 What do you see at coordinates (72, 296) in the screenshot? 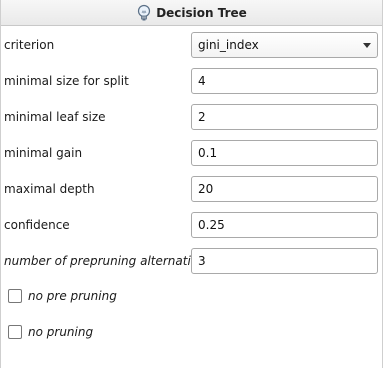
I see `no-pre-pruning-label: no pre pruning` at bounding box center [72, 296].